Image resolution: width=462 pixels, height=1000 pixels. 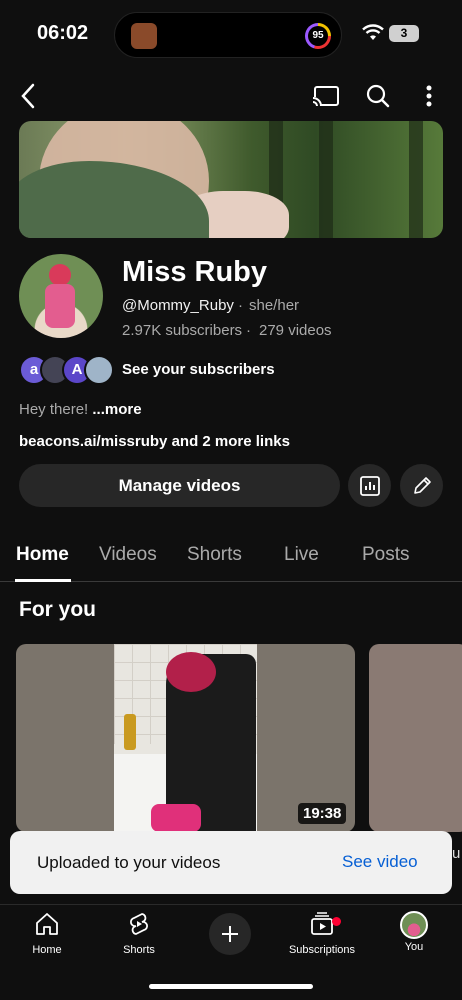 What do you see at coordinates (43, 580) in the screenshot?
I see `active-tab-indicator` at bounding box center [43, 580].